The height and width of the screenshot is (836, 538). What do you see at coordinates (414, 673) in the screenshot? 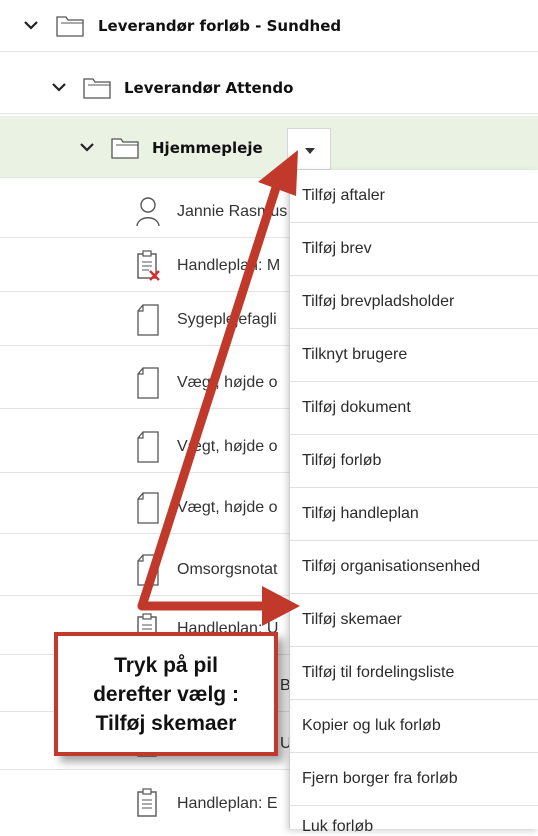
I see `menu-item-tilfoj-til-fordelingsliste: Tilføj til fordelingsliste` at bounding box center [414, 673].